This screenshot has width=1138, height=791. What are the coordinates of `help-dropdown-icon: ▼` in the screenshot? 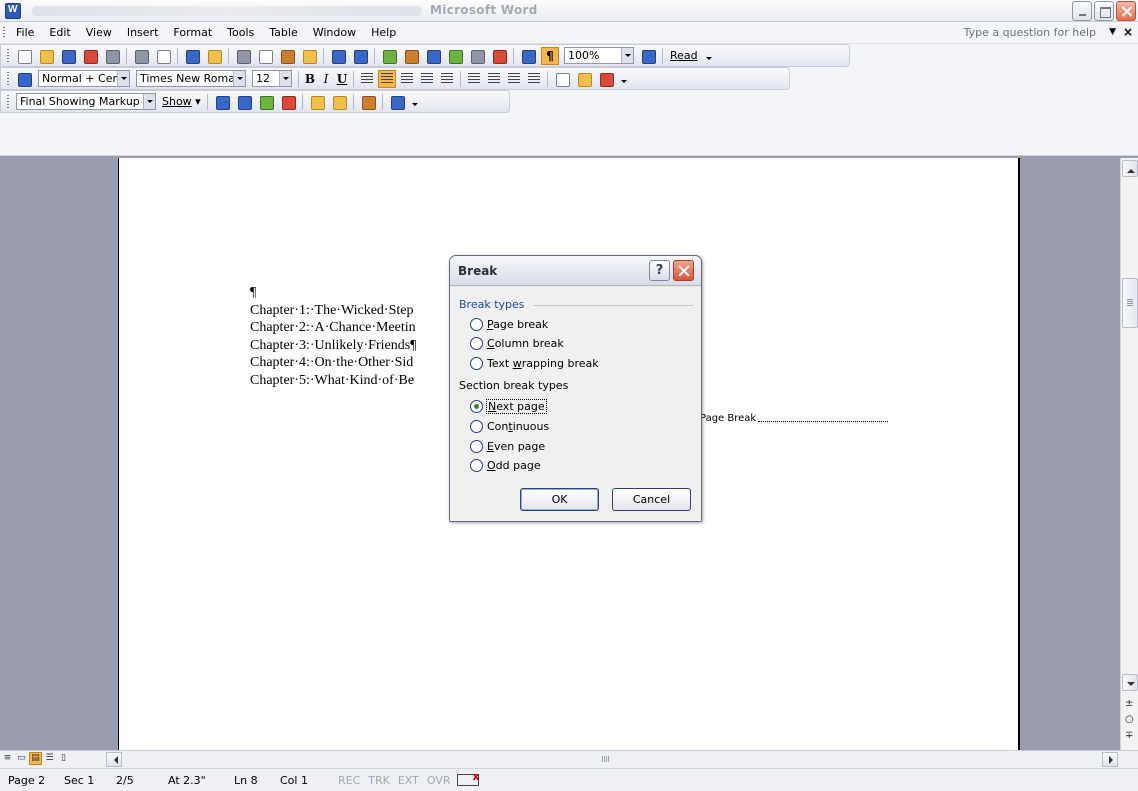 It's located at (1112, 32).